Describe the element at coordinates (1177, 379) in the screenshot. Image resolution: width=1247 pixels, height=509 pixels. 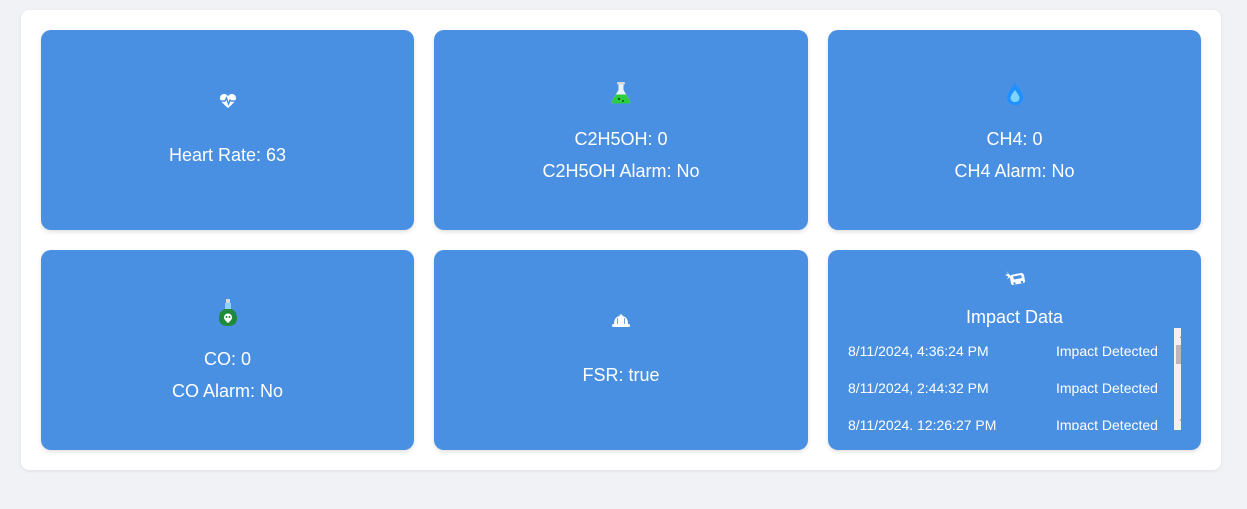
I see `impact-scrollbar: ▲ ▼` at that location.